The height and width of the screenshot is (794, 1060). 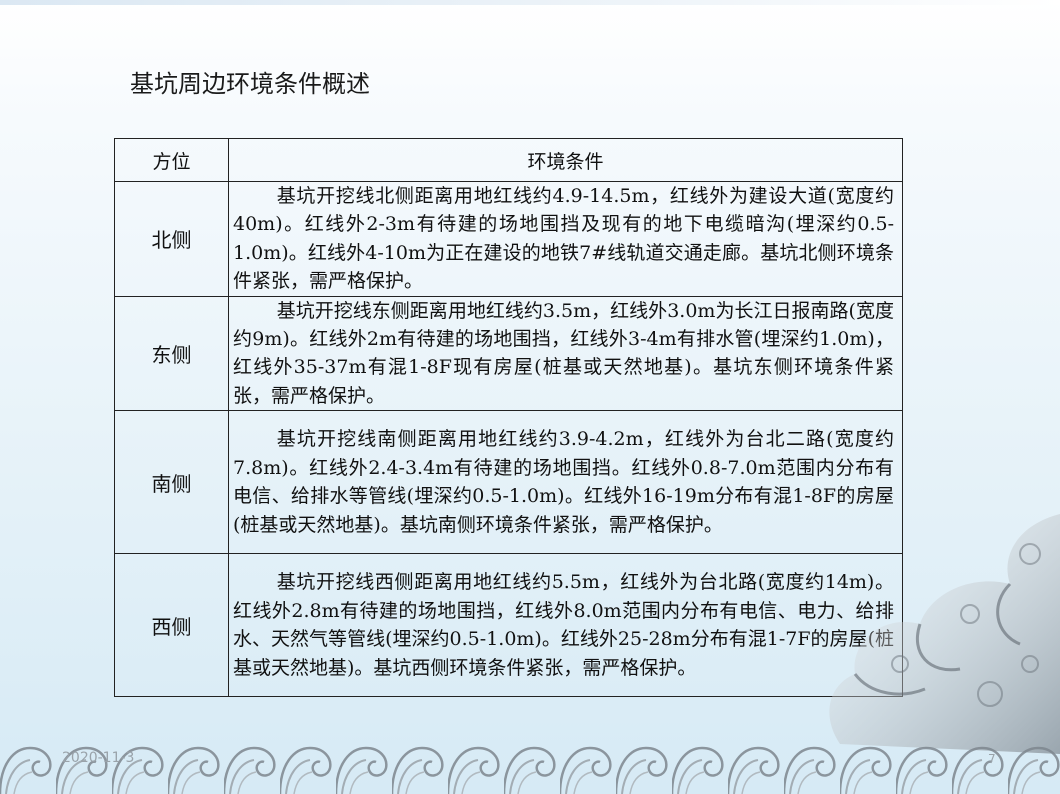 What do you see at coordinates (171, 160) in the screenshot?
I see `header-direction: 方位` at bounding box center [171, 160].